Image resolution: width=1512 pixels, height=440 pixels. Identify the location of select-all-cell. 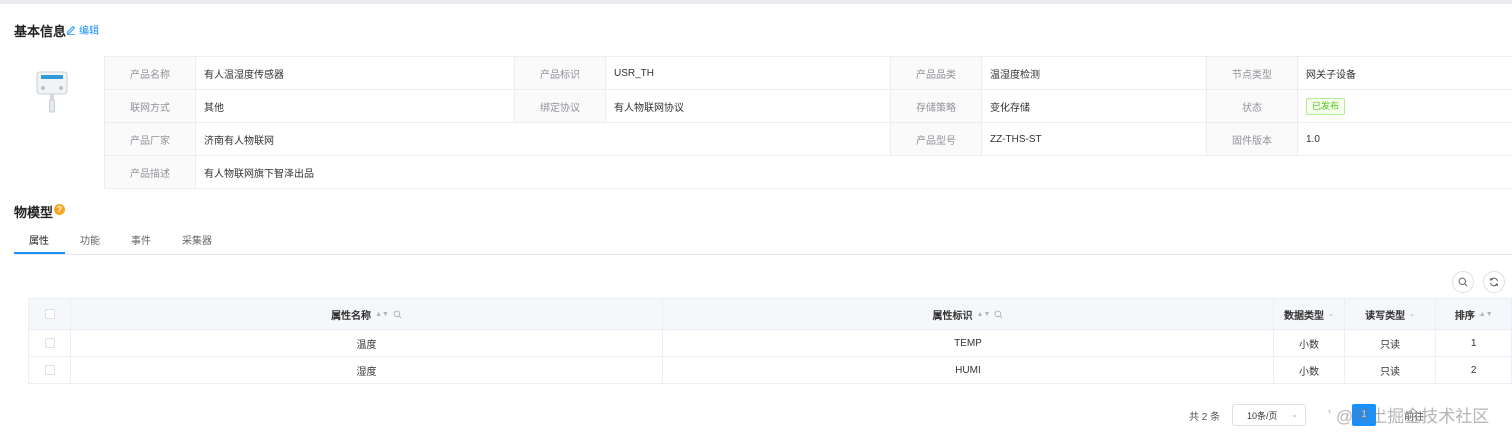
(49, 314).